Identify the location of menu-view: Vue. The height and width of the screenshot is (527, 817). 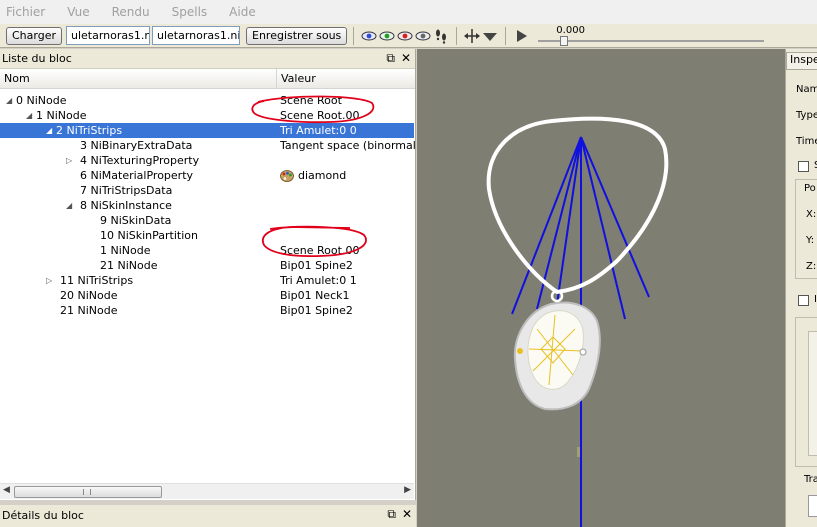
(78, 12).